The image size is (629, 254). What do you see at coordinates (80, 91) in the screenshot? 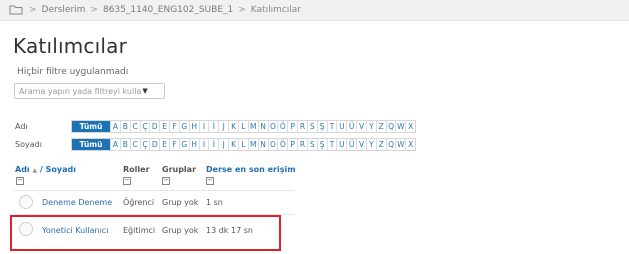
I see `filter-placeholder: Arama yapın yada filtreyi kulla` at bounding box center [80, 91].